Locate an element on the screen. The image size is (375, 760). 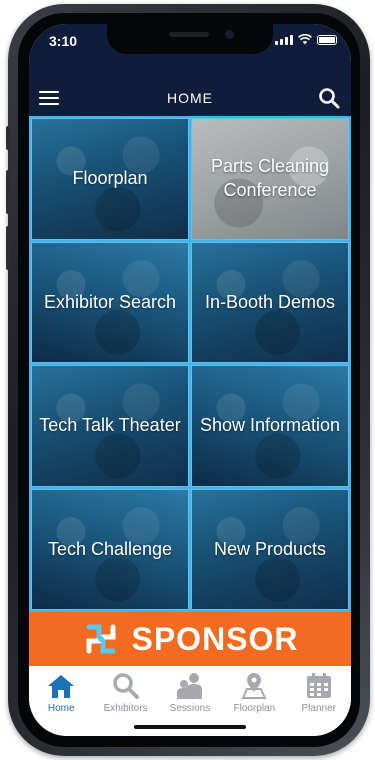
tile-label: Show Information is located at coordinates (270, 425).